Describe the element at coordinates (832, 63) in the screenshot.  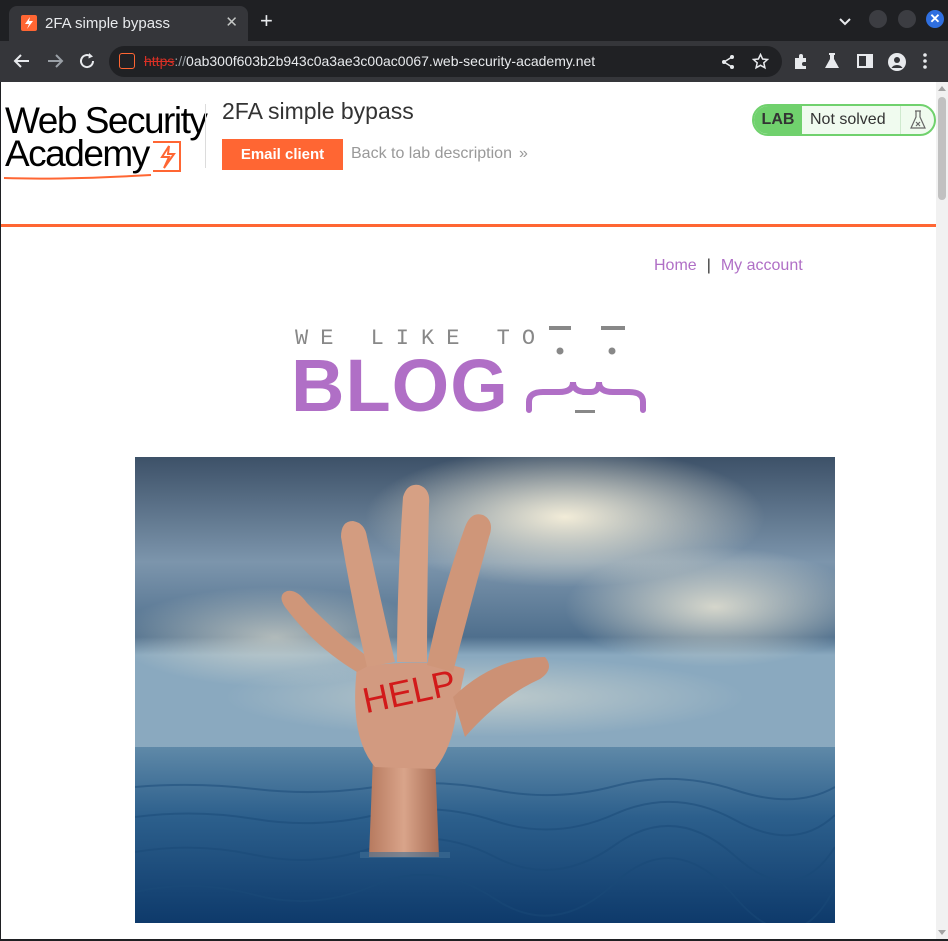
I see `lab-flask-toolbar-icon` at that location.